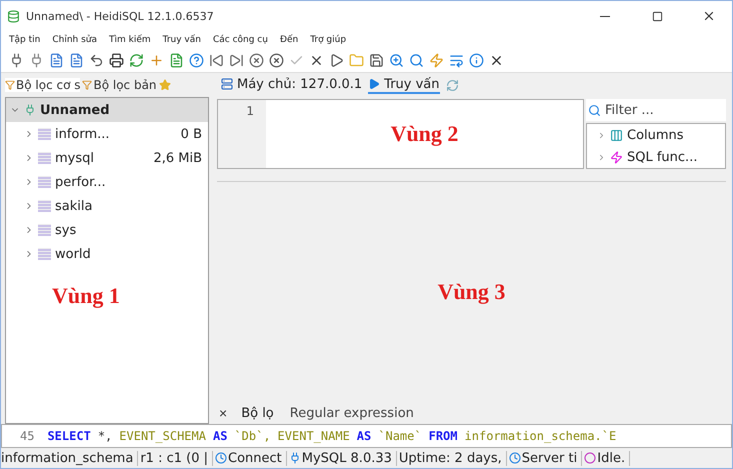 Image resolution: width=733 pixels, height=469 pixels. Describe the element at coordinates (107, 134) in the screenshot. I see `tree-item: inform... 0 B` at that location.